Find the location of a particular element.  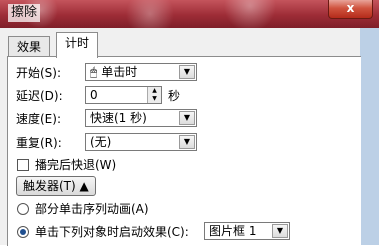

radio-sequence-label: 部分单击序列动画(A) is located at coordinates (92, 209).